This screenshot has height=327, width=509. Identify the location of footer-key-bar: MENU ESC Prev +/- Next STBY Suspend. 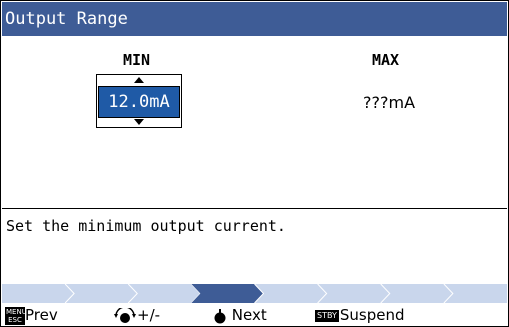
(254, 315).